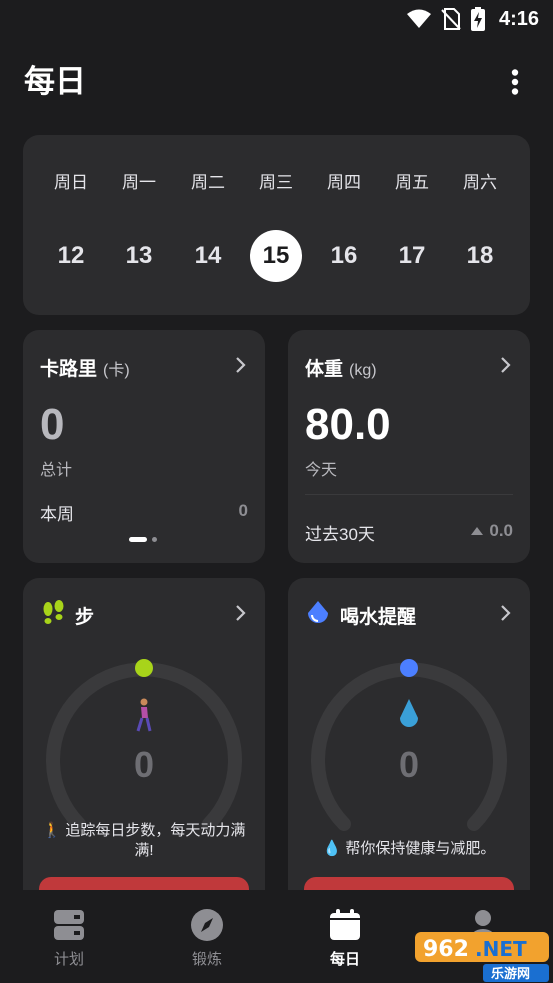 This screenshot has width=553, height=983. I want to click on more-options-button, so click(515, 82).